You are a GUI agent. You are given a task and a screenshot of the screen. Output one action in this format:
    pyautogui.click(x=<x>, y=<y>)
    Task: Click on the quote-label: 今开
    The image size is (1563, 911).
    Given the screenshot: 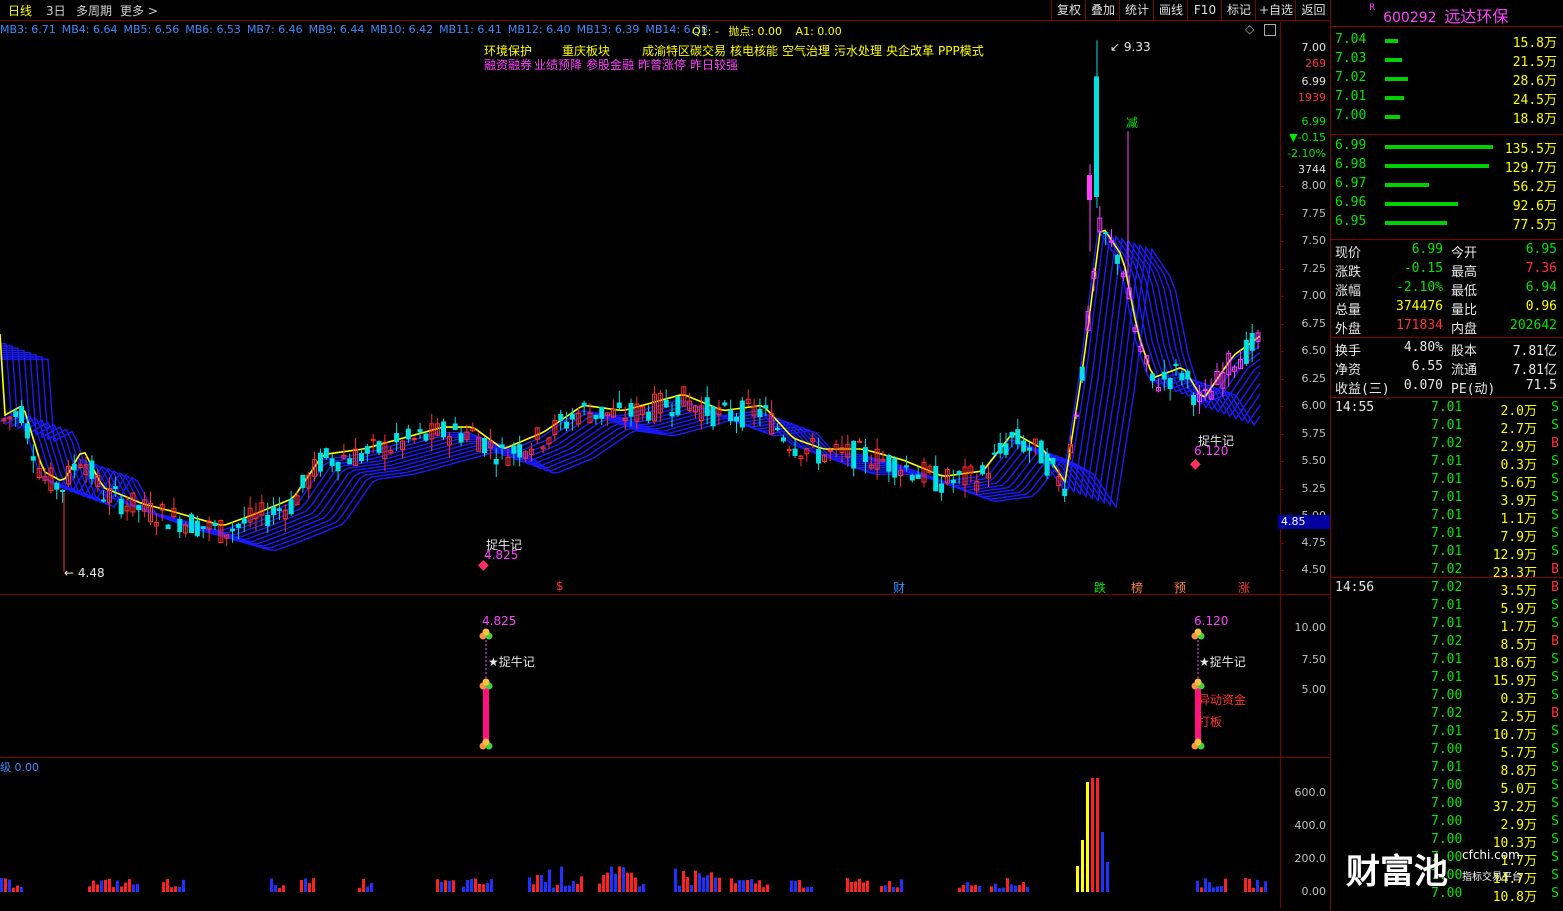 What is the action you would take?
    pyautogui.click(x=1464, y=253)
    